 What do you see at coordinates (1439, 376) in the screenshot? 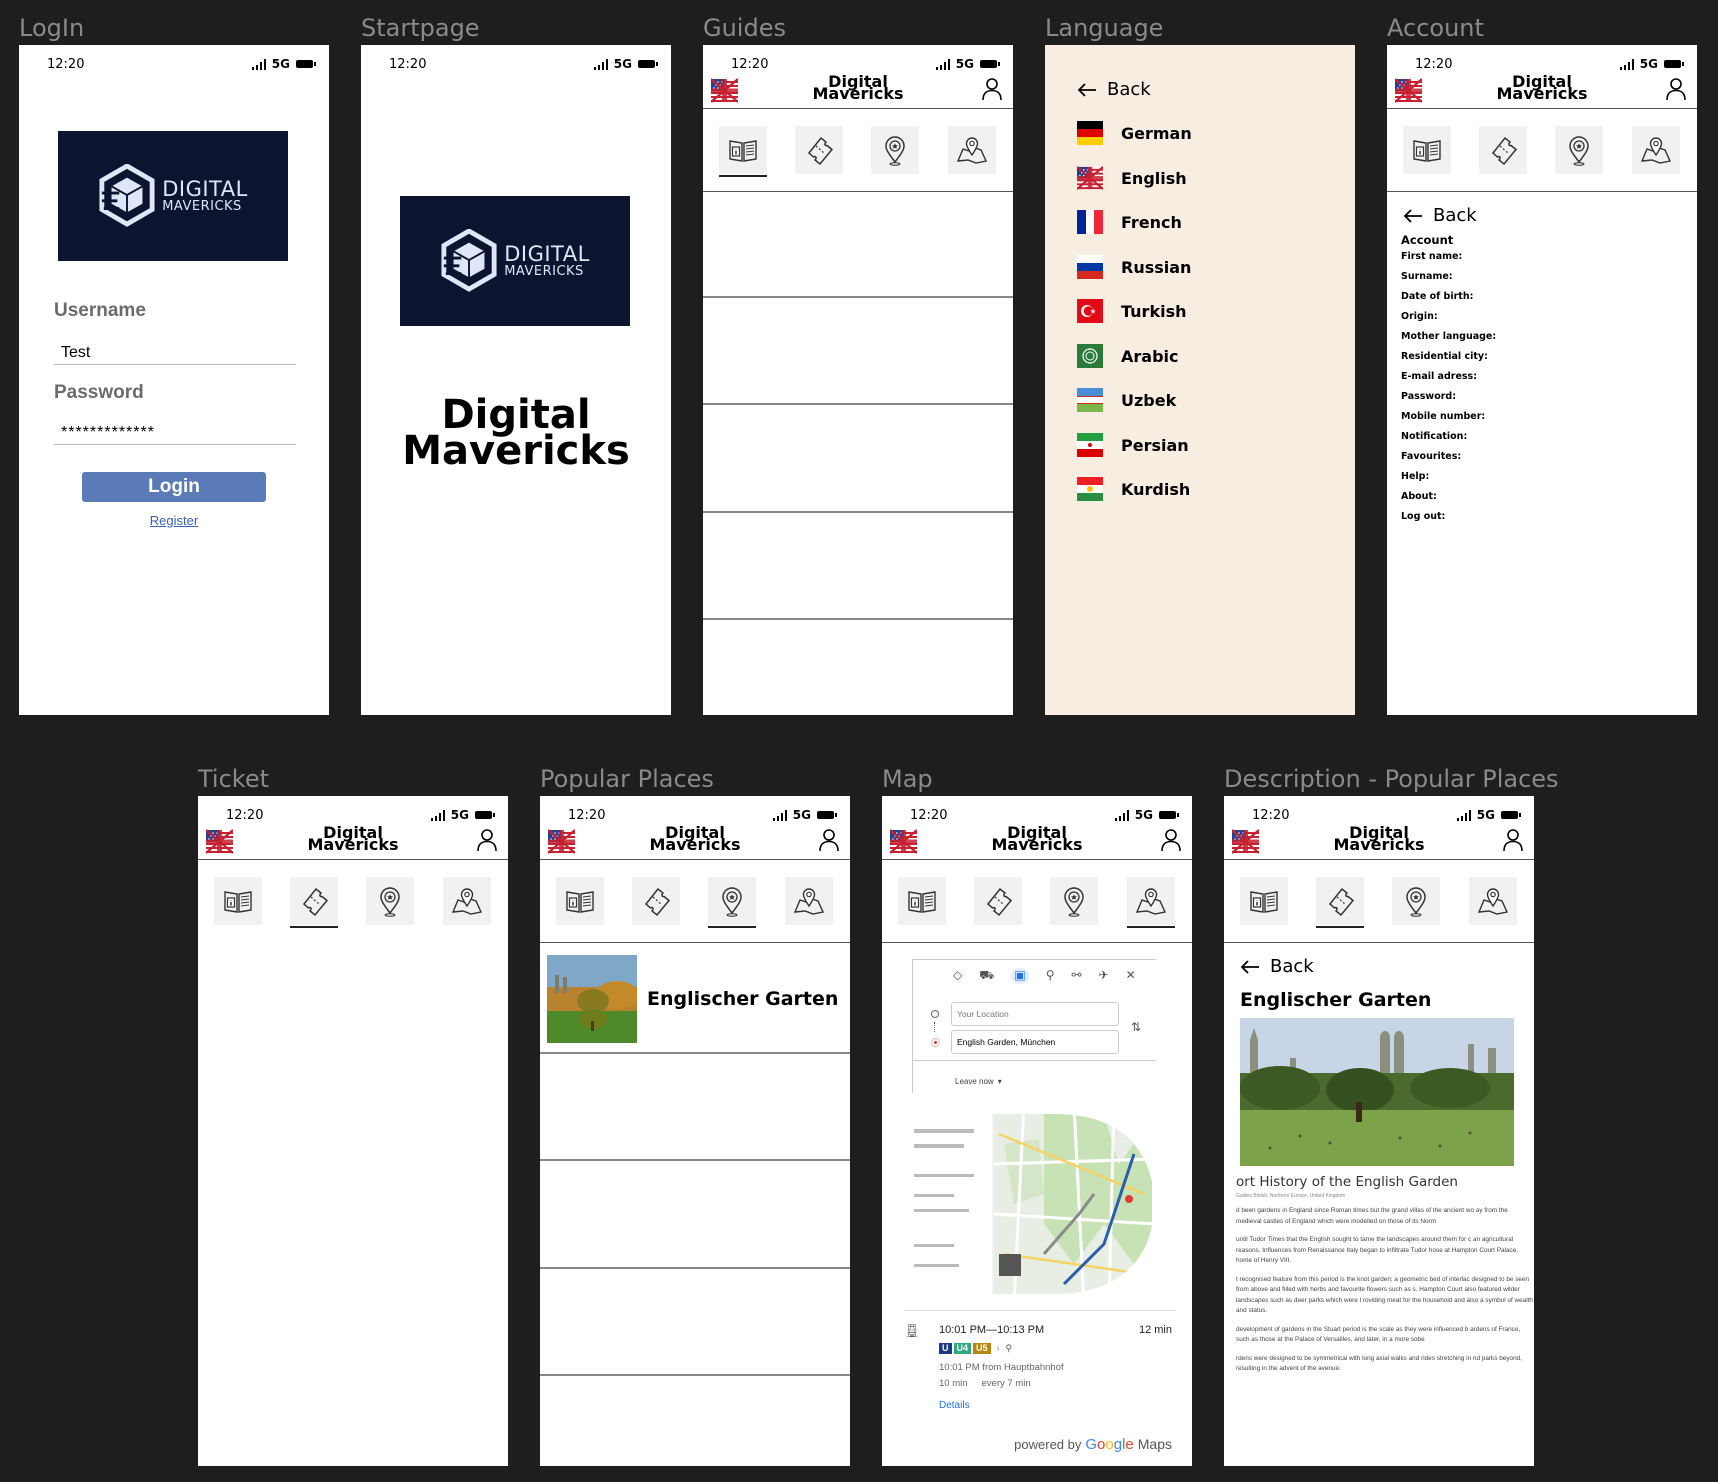
I see `account-field-email: E-mail adress:` at bounding box center [1439, 376].